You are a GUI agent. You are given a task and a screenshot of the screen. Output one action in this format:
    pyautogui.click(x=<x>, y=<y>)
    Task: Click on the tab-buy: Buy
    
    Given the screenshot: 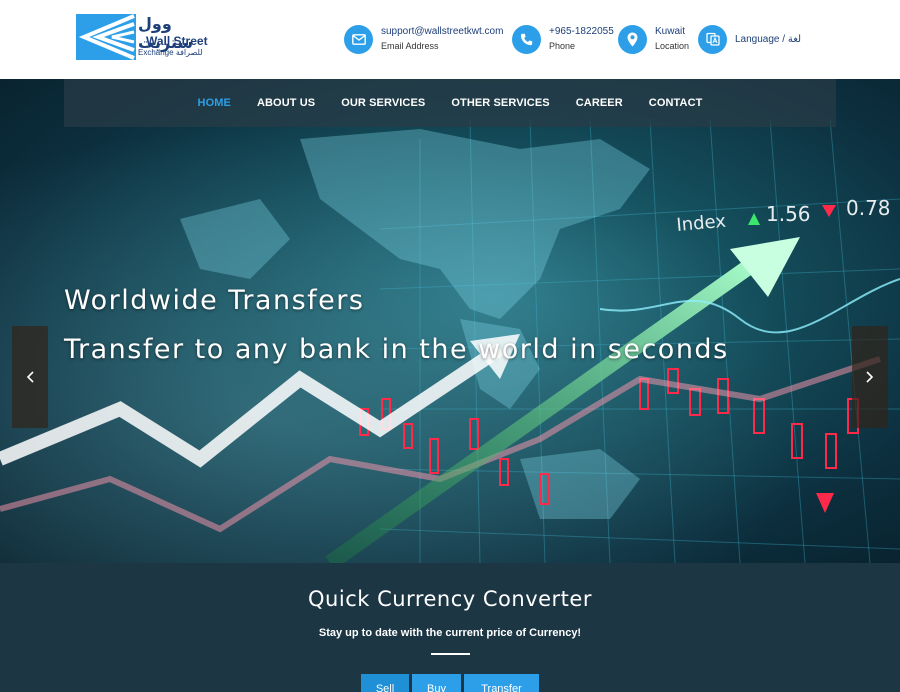 What is the action you would take?
    pyautogui.click(x=436, y=683)
    